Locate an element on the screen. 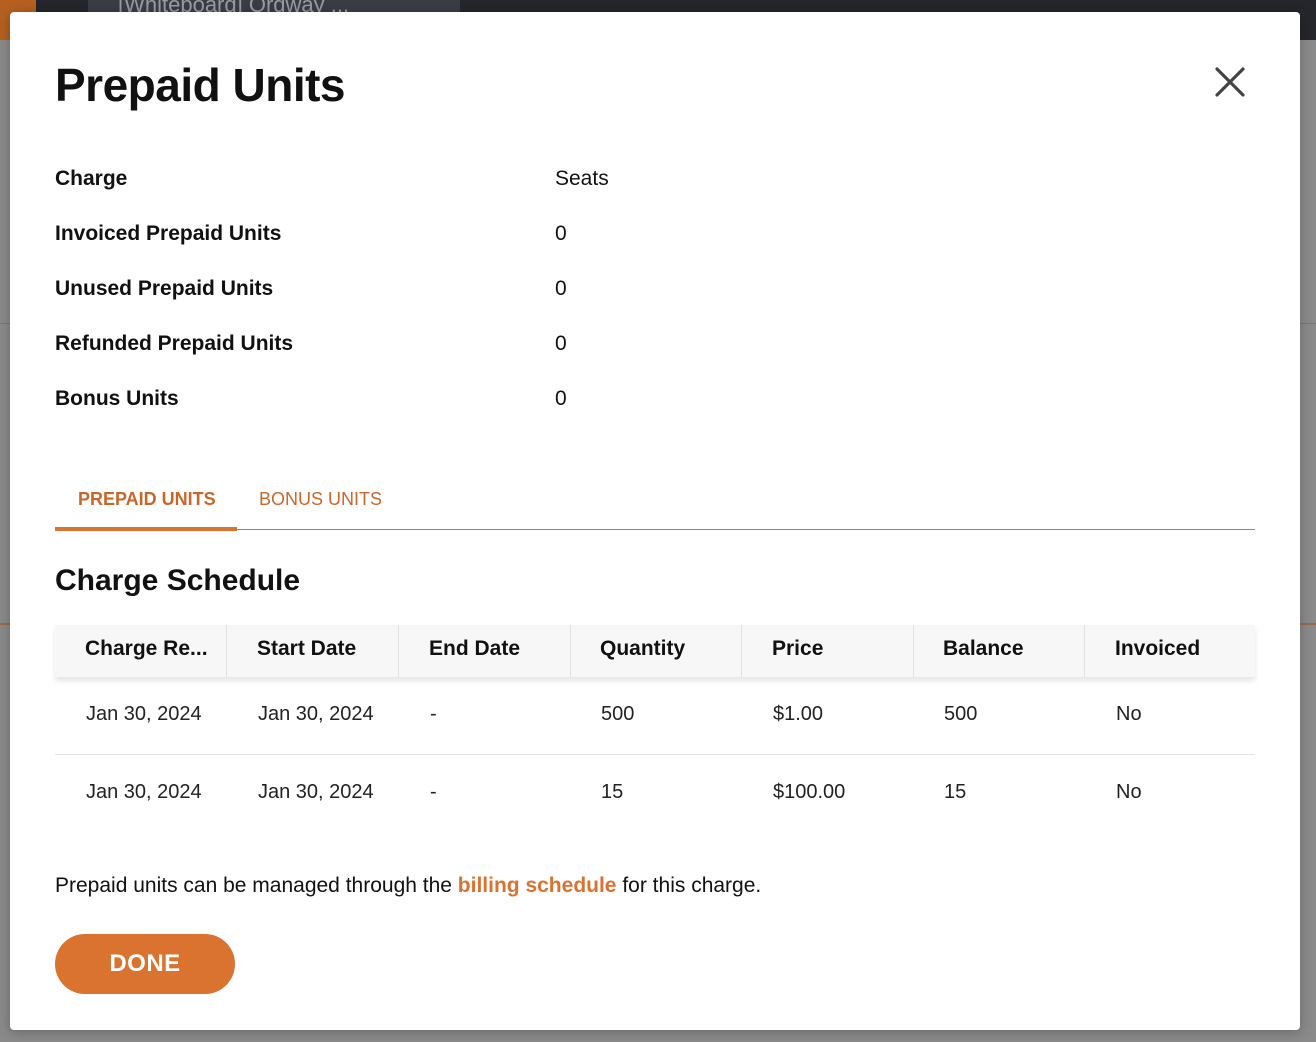  info-value: Seats is located at coordinates (582, 178).